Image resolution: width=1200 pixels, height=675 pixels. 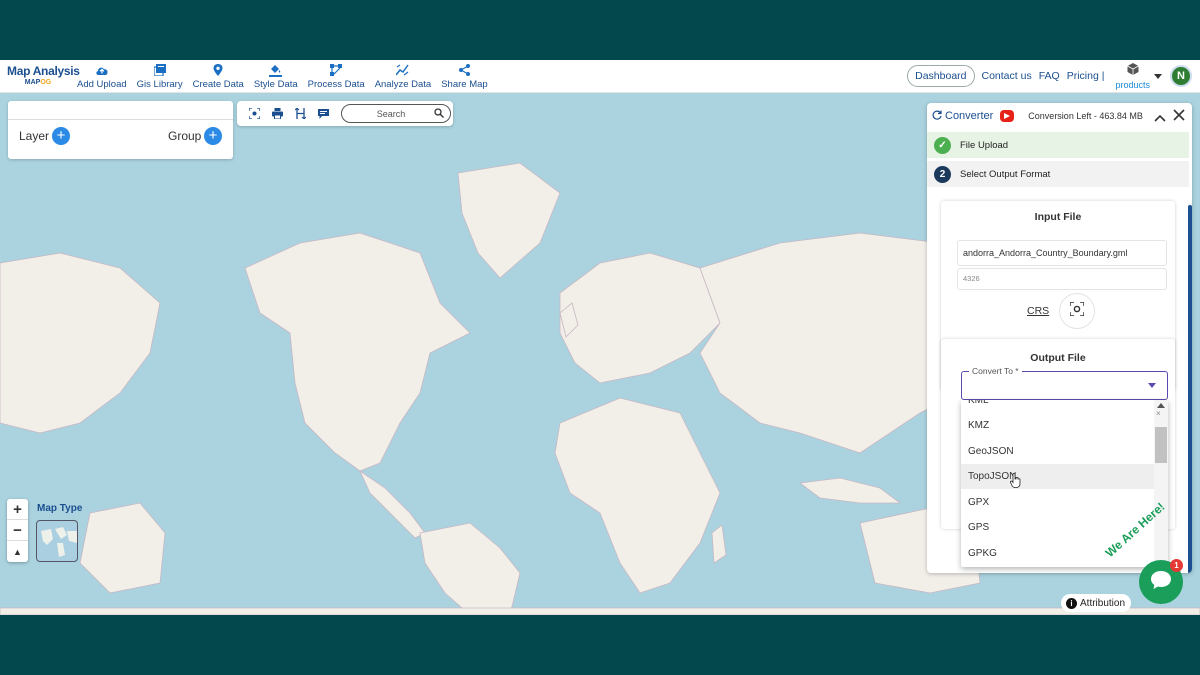 I want to click on scroll-up-arrow-icon, so click(x=1161, y=405).